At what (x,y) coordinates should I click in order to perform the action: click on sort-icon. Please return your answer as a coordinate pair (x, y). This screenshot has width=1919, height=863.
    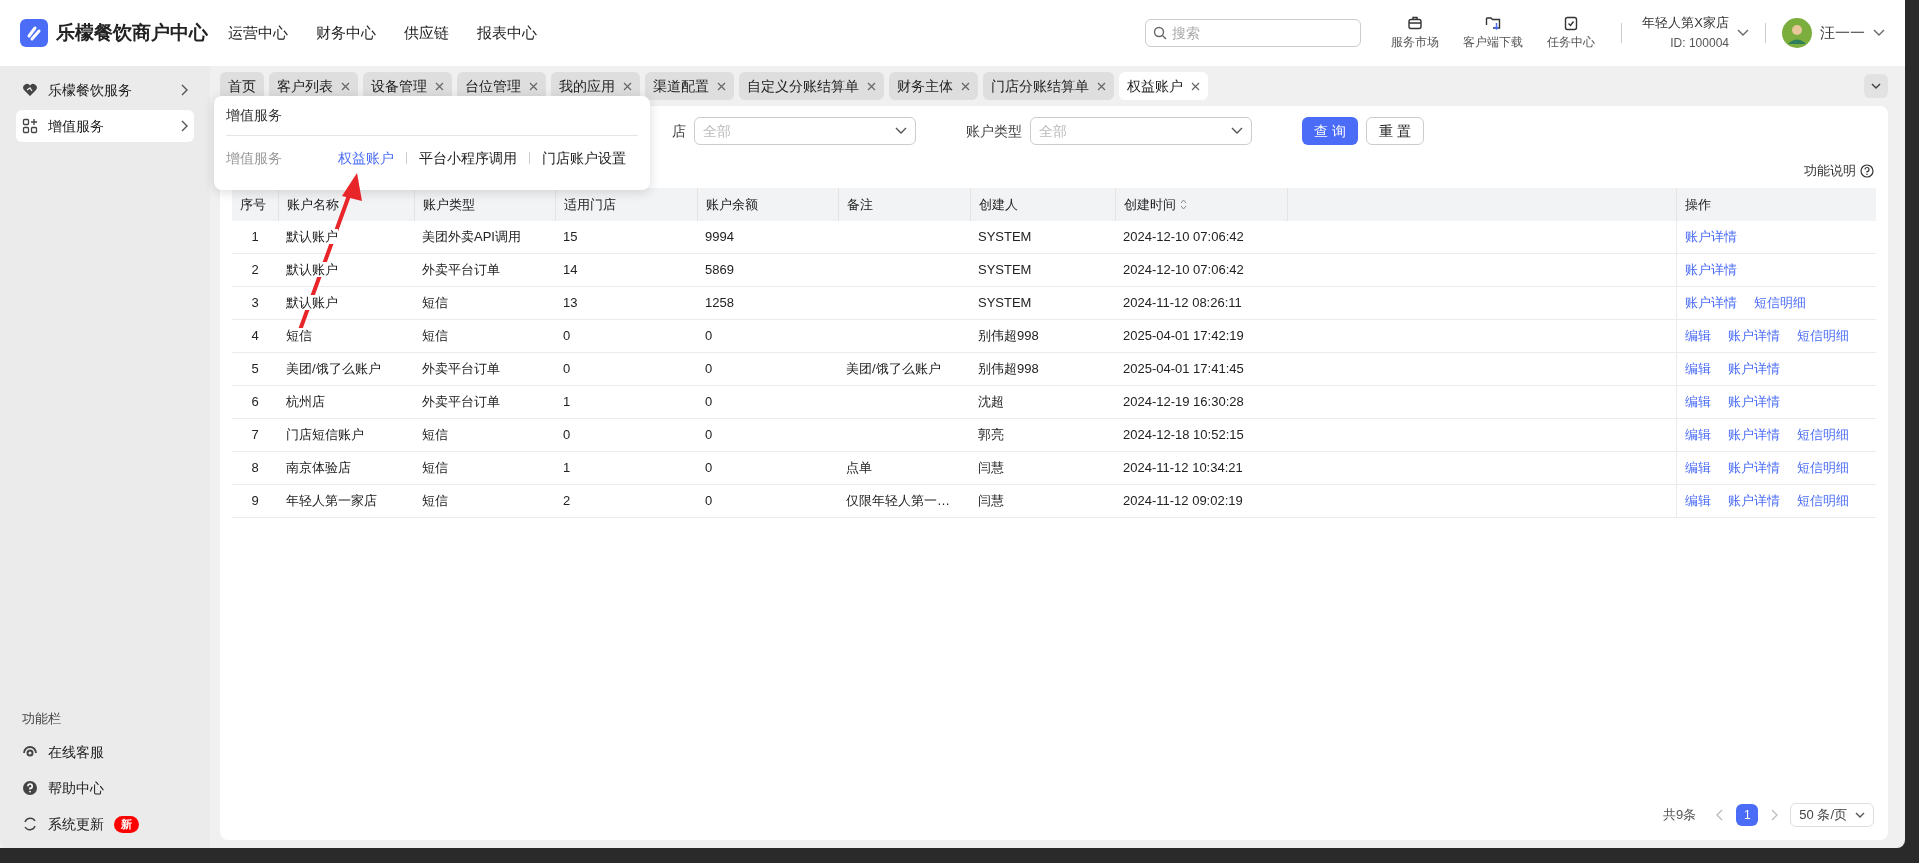
    Looking at the image, I should click on (1183, 204).